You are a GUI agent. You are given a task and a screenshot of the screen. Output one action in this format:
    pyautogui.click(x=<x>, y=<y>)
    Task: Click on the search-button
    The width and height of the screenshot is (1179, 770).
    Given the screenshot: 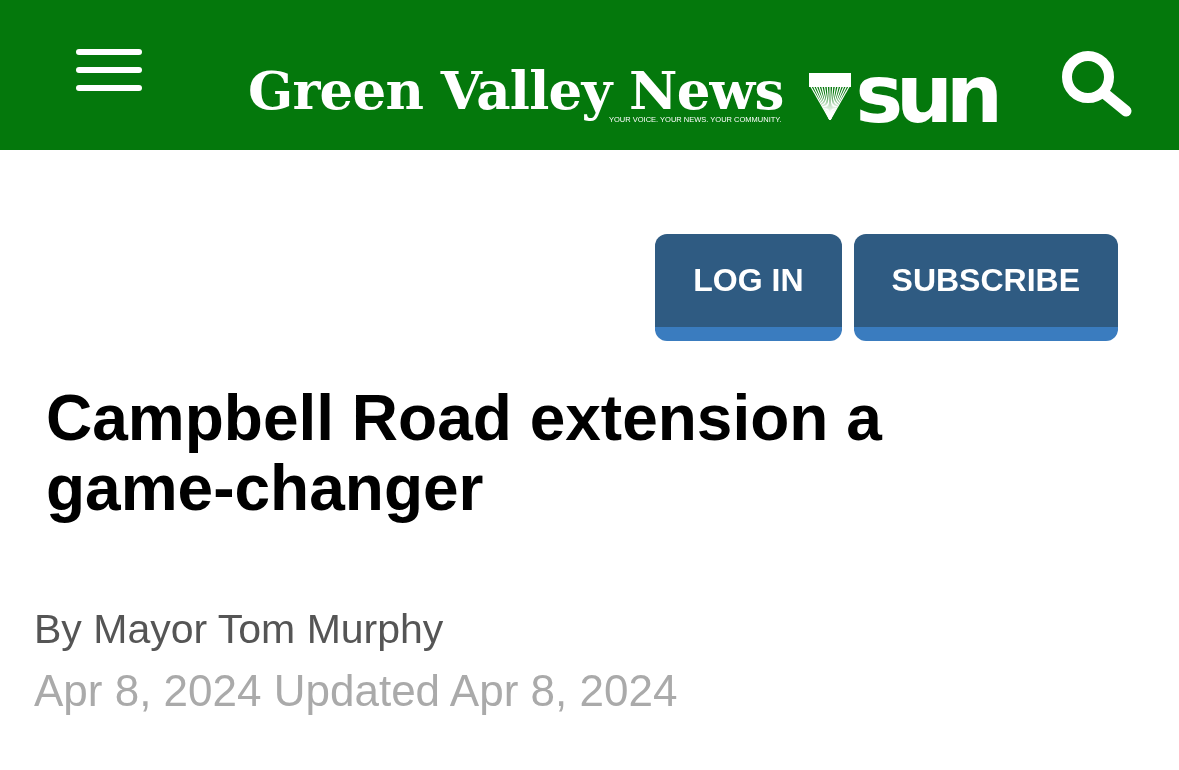 What is the action you would take?
    pyautogui.click(x=1098, y=84)
    